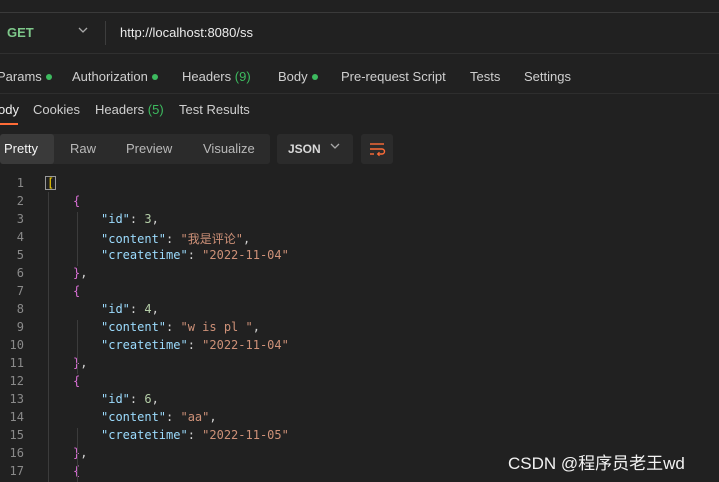 This screenshot has height=482, width=719. I want to click on format-toggle: Pretty Raw Preview Visualize, so click(135, 149).